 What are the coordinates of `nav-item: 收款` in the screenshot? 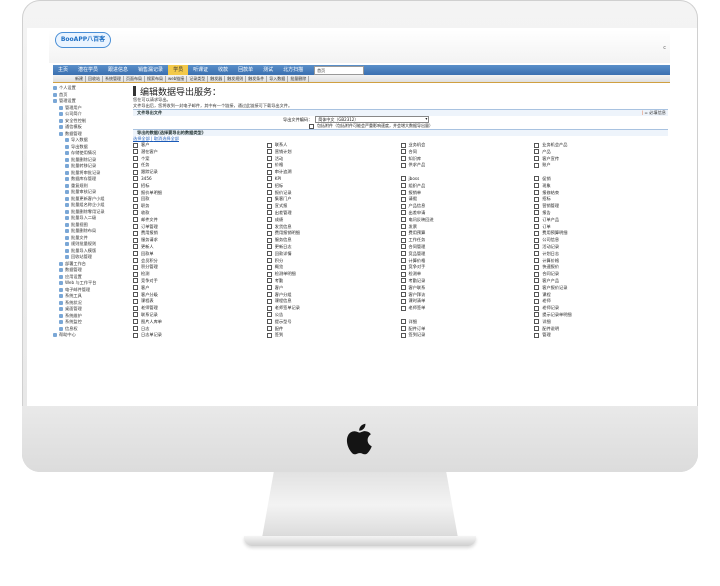 It's located at (223, 70).